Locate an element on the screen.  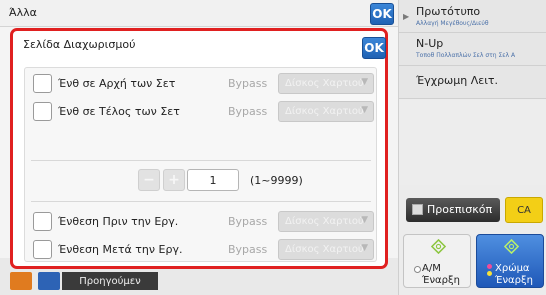
start-bw-line1: A/M is located at coordinates (431, 268).